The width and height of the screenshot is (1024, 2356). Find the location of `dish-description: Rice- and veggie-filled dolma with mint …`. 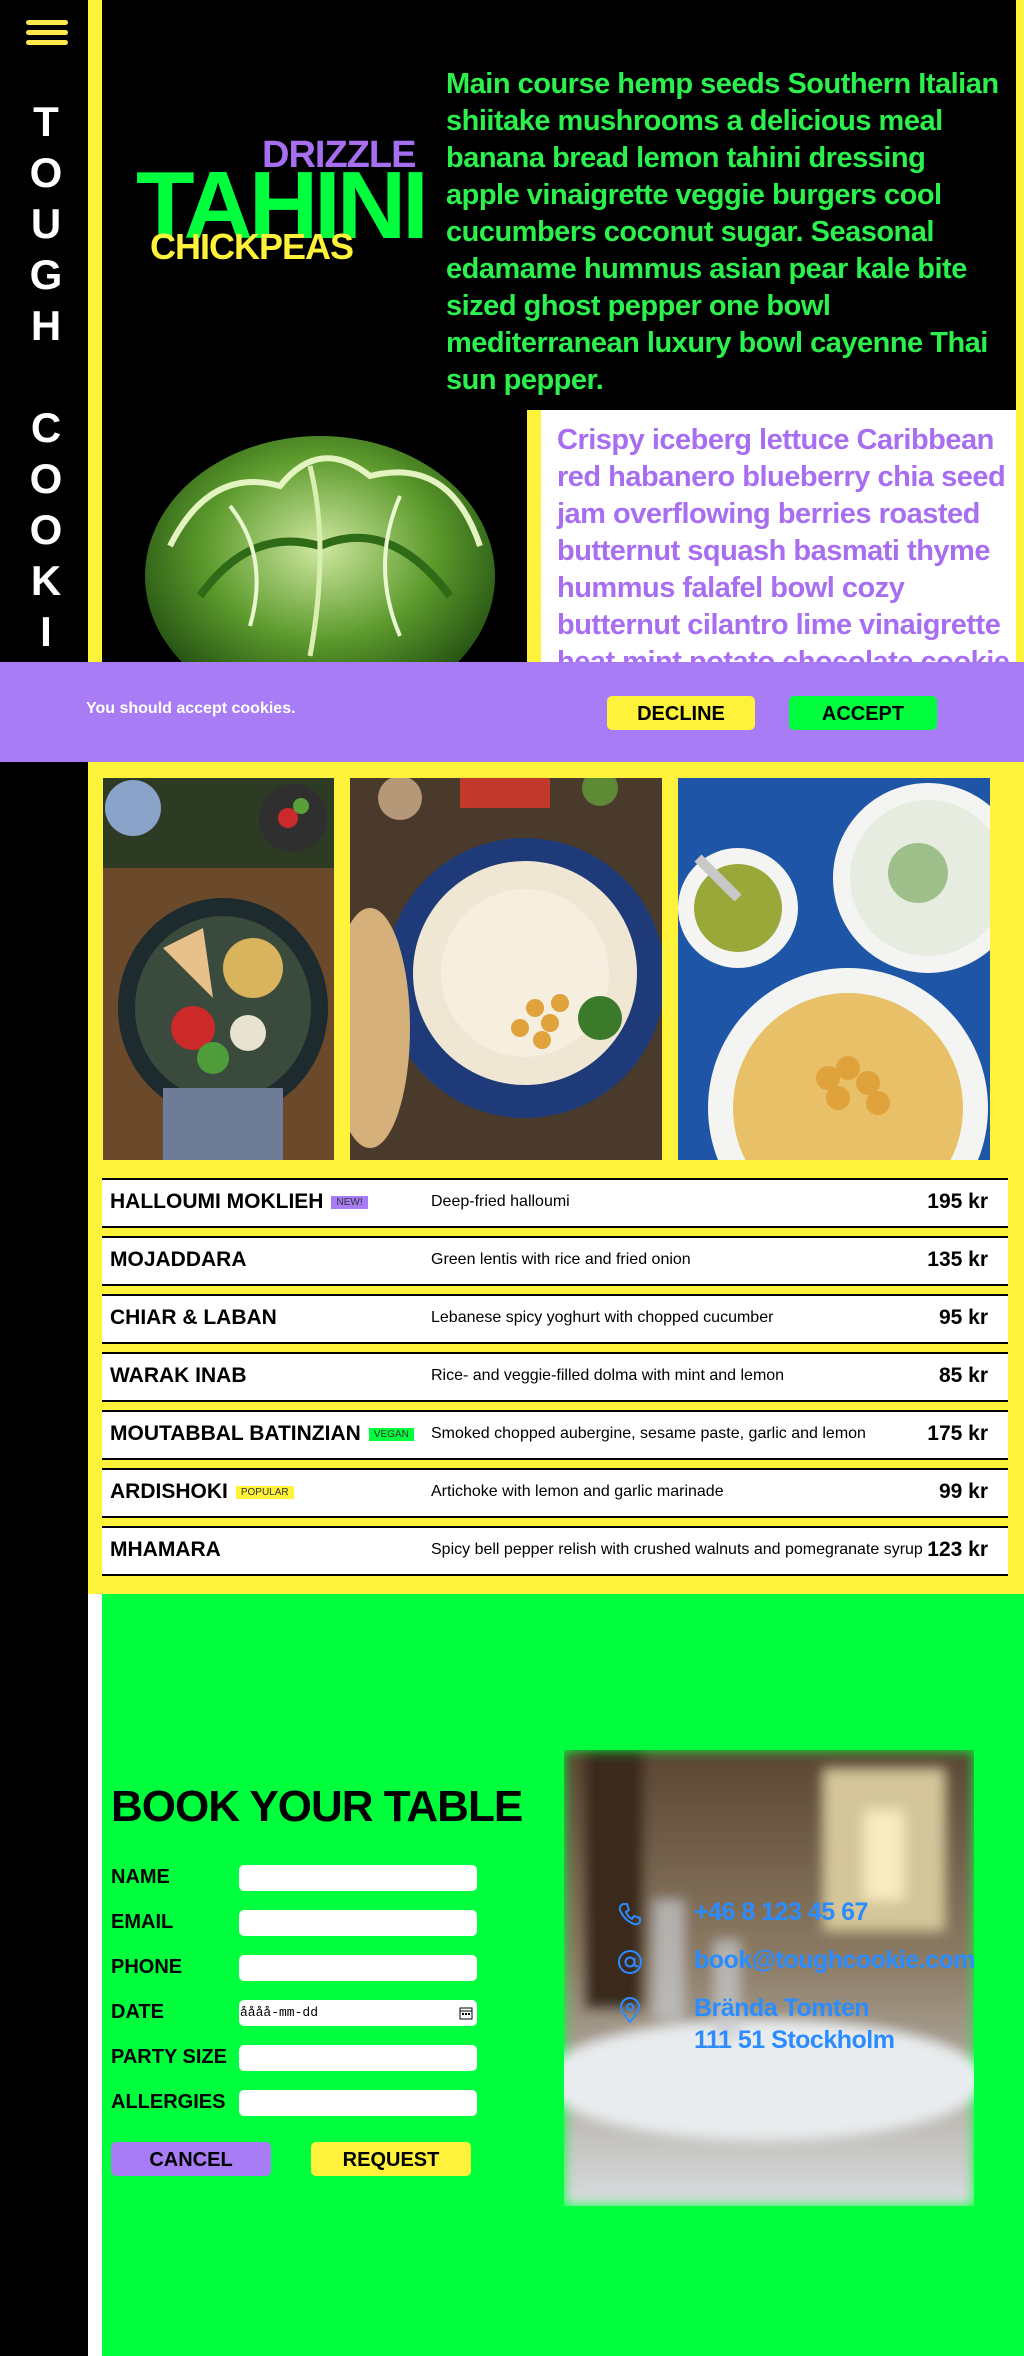

dish-description: Rice- and veggie-filled dolma with mint … is located at coordinates (608, 1375).